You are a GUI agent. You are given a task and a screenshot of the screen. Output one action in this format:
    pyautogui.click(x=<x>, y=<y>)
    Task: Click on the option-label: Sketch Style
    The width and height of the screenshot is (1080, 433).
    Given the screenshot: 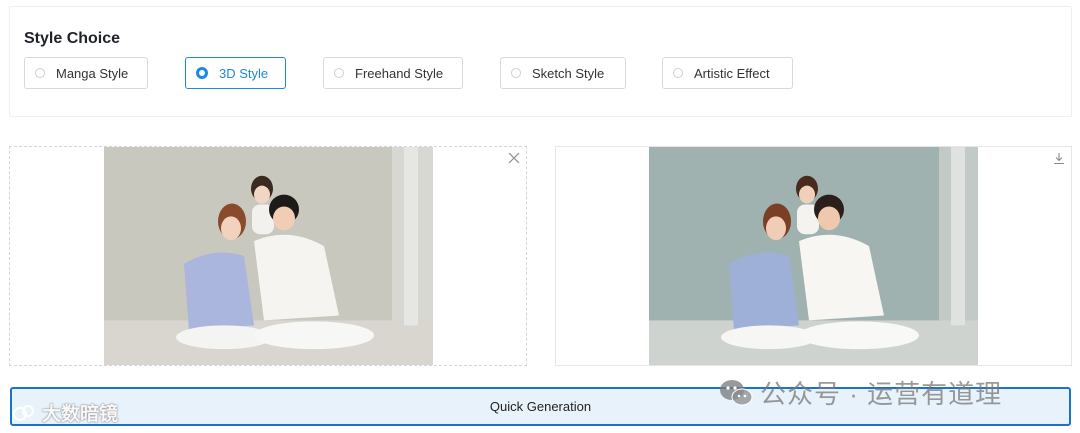 What is the action you would take?
    pyautogui.click(x=568, y=73)
    